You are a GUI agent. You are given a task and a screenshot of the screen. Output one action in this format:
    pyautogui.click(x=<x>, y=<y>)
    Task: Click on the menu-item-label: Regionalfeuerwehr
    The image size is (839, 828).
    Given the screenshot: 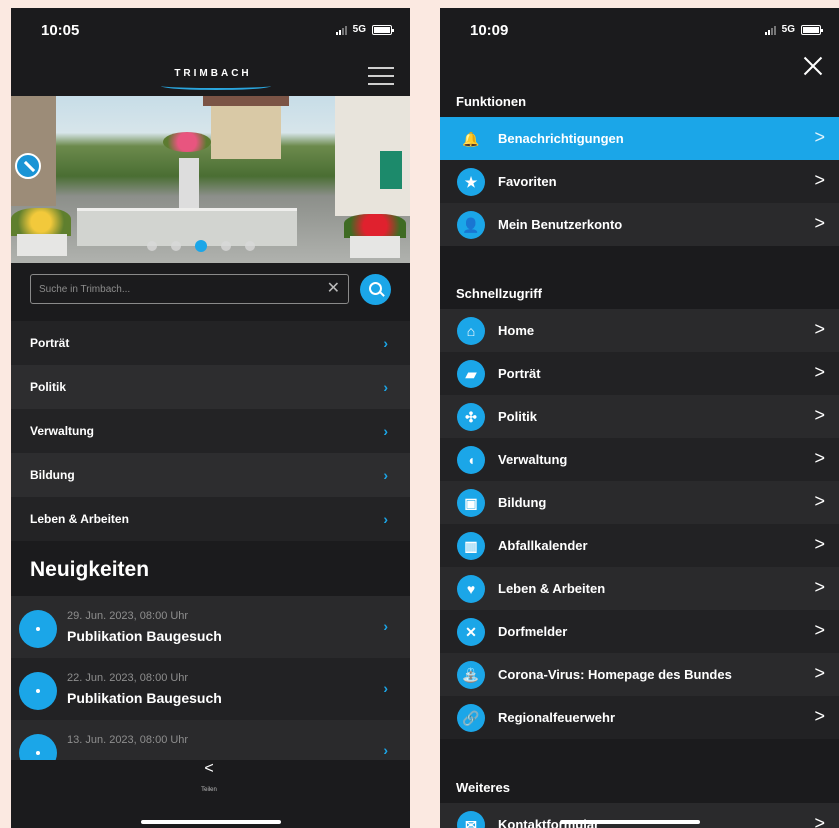 What is the action you would take?
    pyautogui.click(x=557, y=717)
    